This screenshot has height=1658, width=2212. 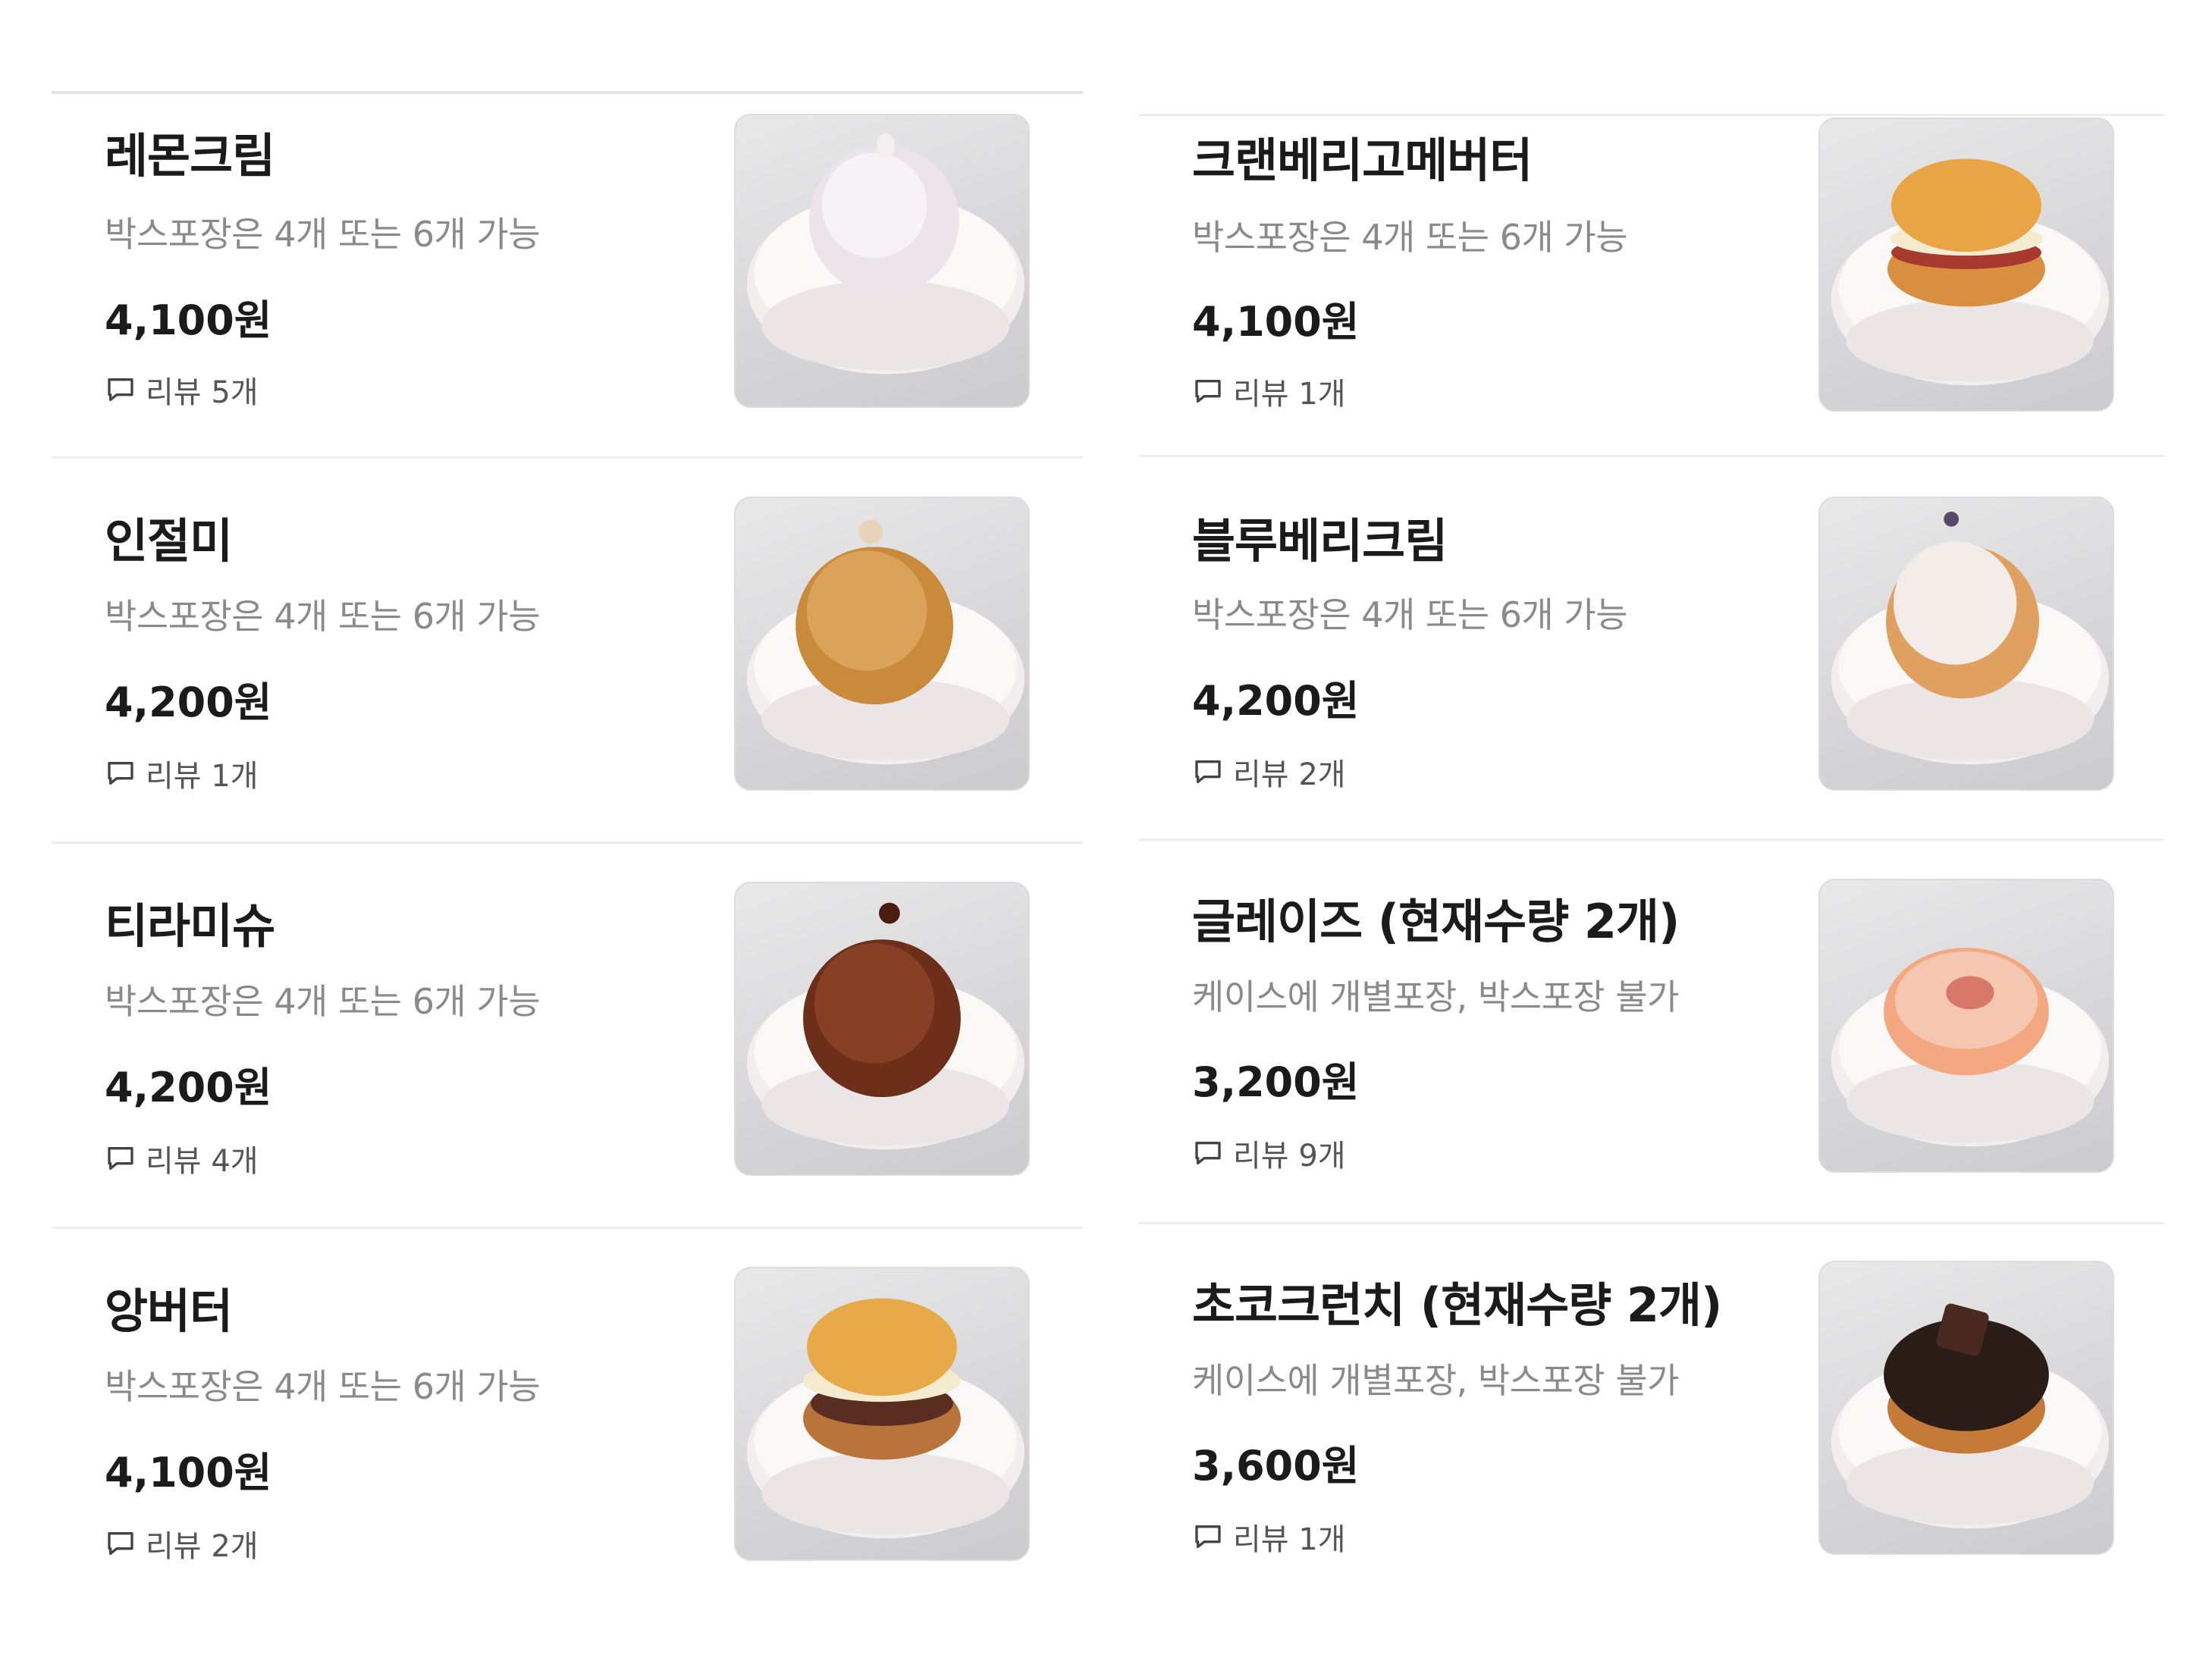 What do you see at coordinates (882, 644) in the screenshot?
I see `injeolmi-donut-photo` at bounding box center [882, 644].